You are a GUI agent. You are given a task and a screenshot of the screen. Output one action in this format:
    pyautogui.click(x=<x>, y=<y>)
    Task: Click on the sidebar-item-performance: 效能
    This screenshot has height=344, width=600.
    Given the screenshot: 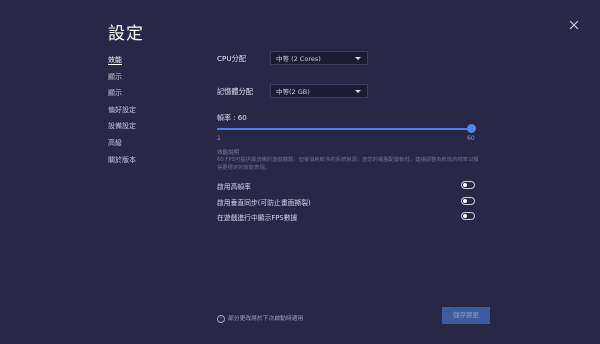 What is the action you would take?
    pyautogui.click(x=153, y=60)
    